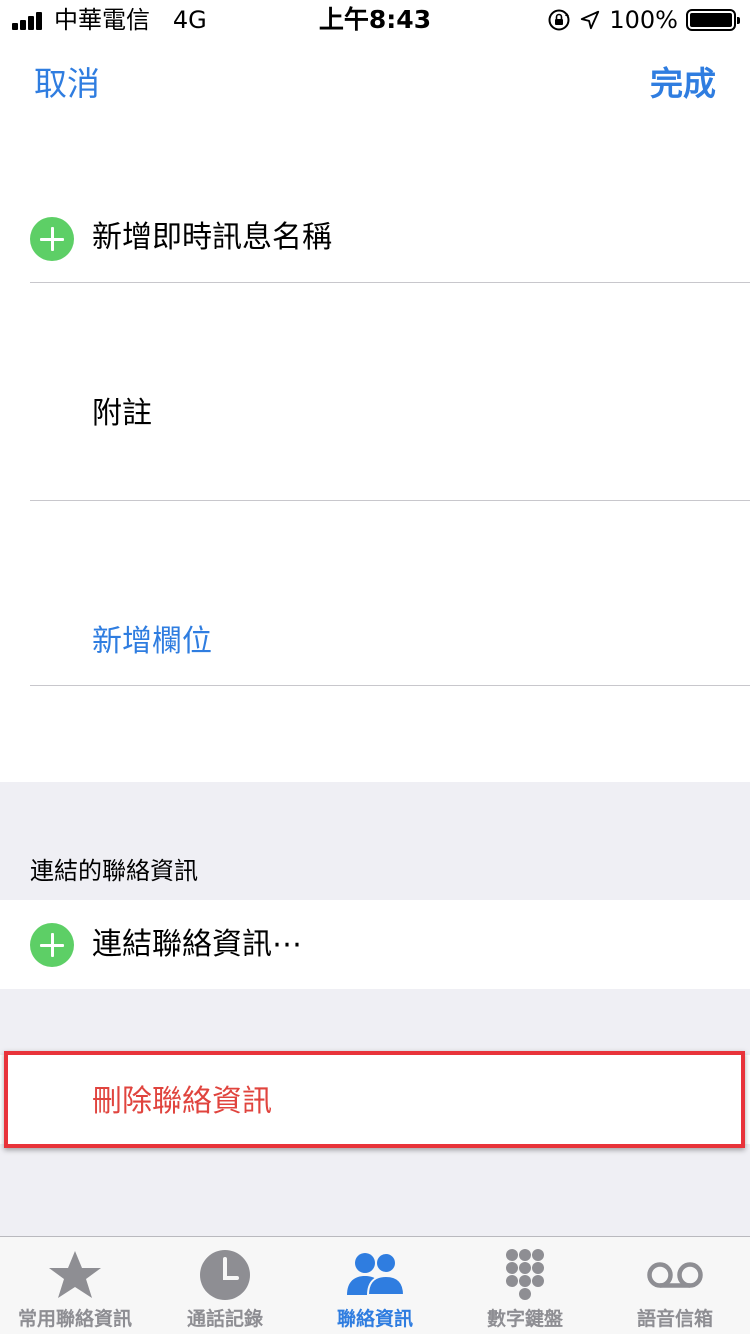 Image resolution: width=750 pixels, height=1334 pixels. What do you see at coordinates (674, 1319) in the screenshot?
I see `tab-label: 語音信箱` at bounding box center [674, 1319].